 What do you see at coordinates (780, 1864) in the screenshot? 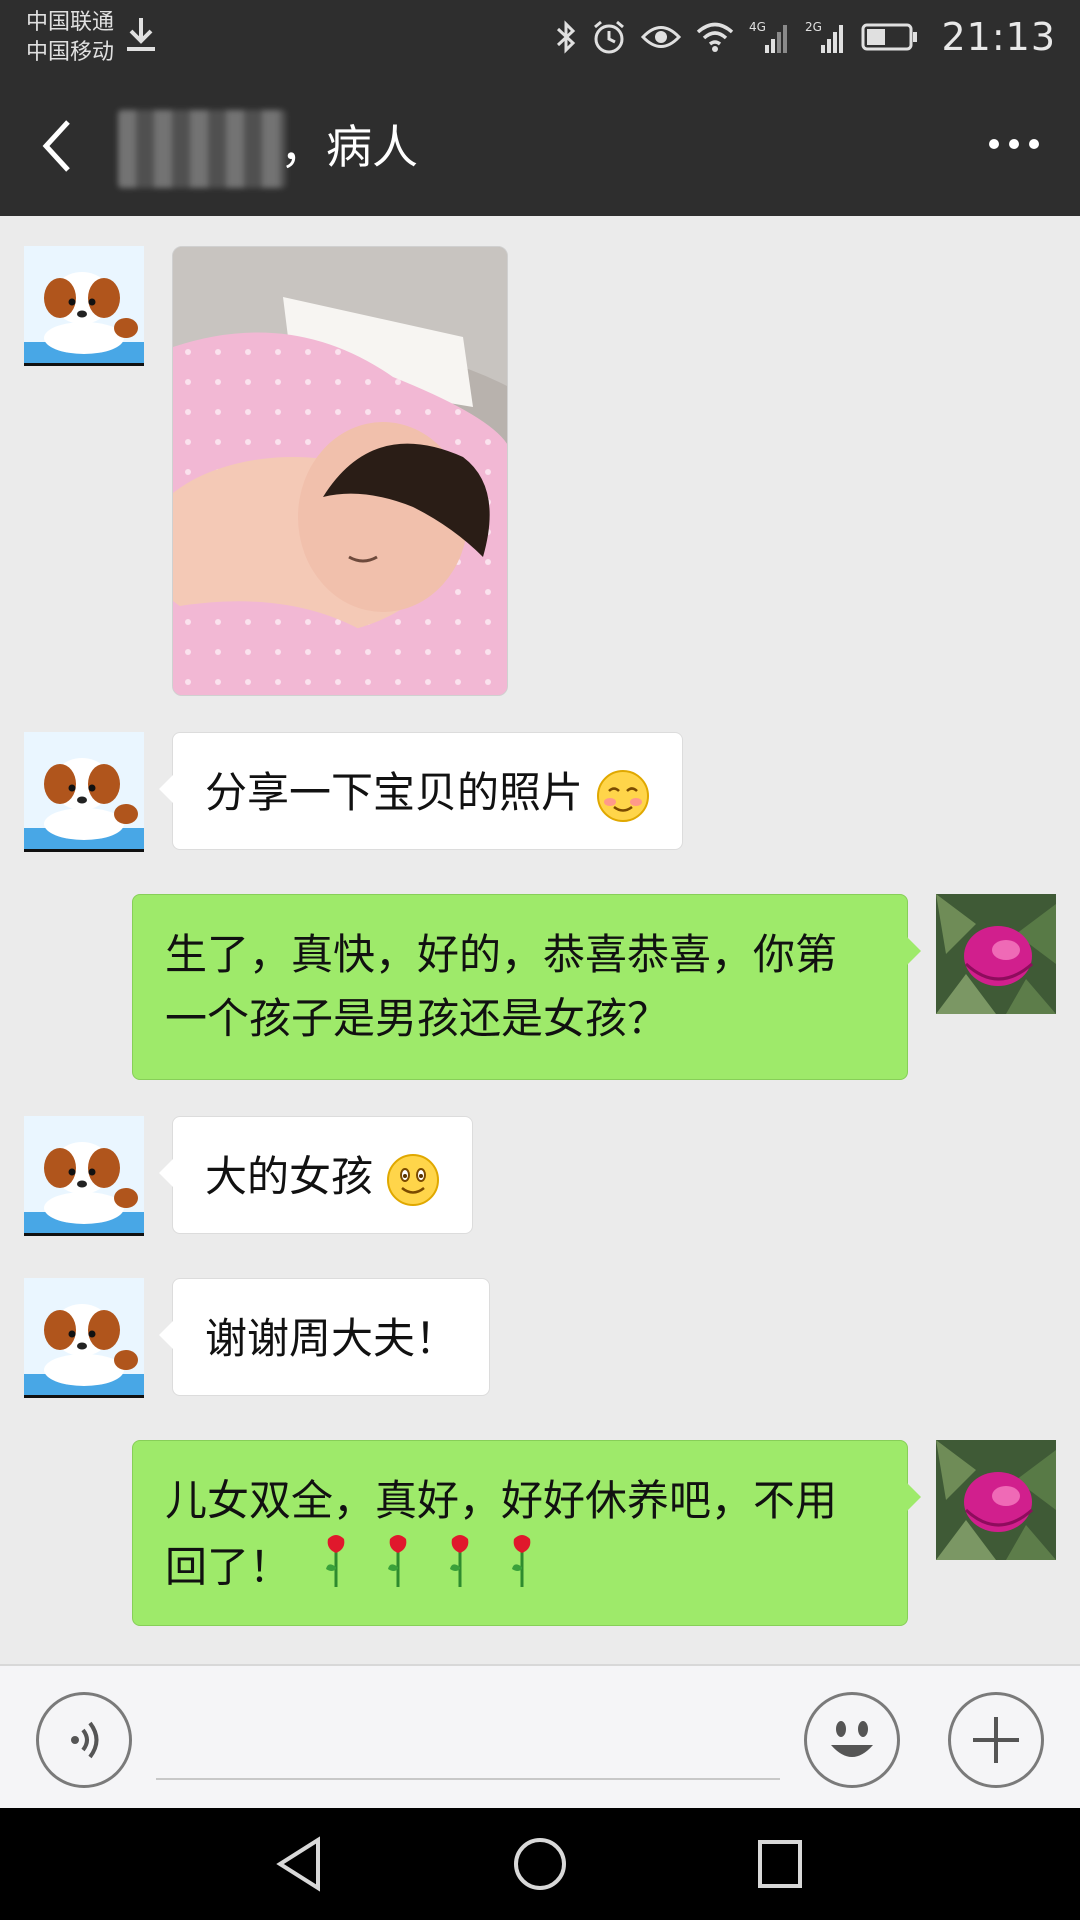
I see `nav-recents-icon` at bounding box center [780, 1864].